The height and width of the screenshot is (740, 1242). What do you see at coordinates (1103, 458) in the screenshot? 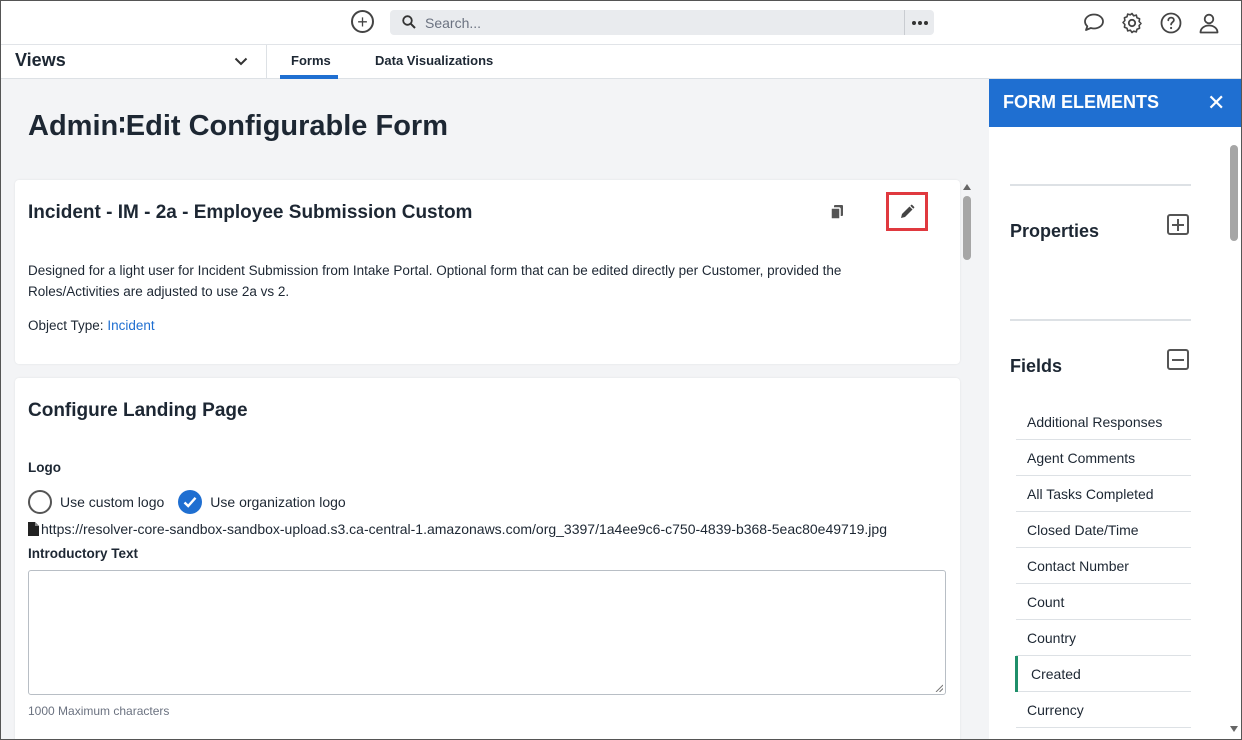
I see `list-item: Agent Comments` at bounding box center [1103, 458].